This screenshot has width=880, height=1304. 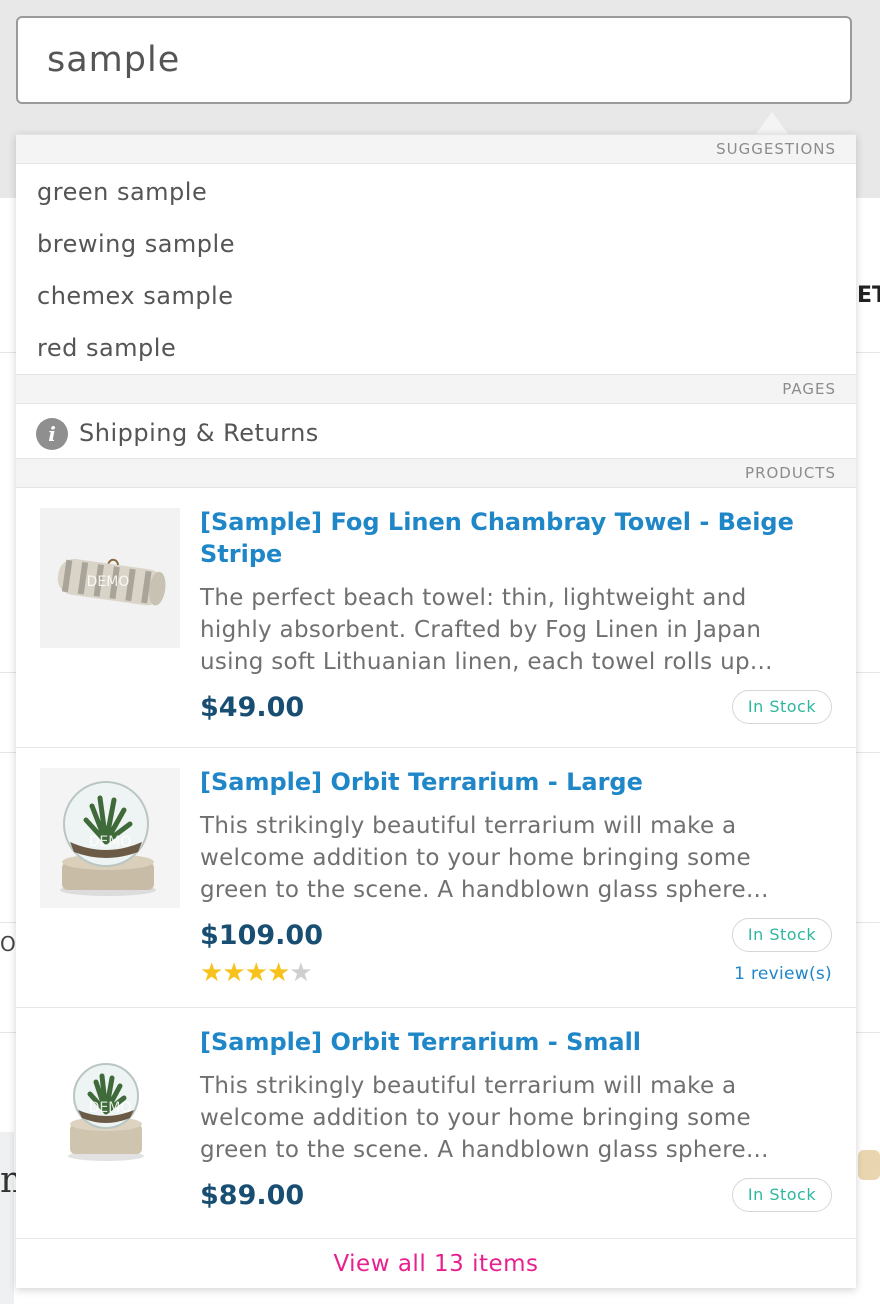 What do you see at coordinates (510, 1042) in the screenshot?
I see `product-title-link: [Sample] Orbit Terrarium - Small` at bounding box center [510, 1042].